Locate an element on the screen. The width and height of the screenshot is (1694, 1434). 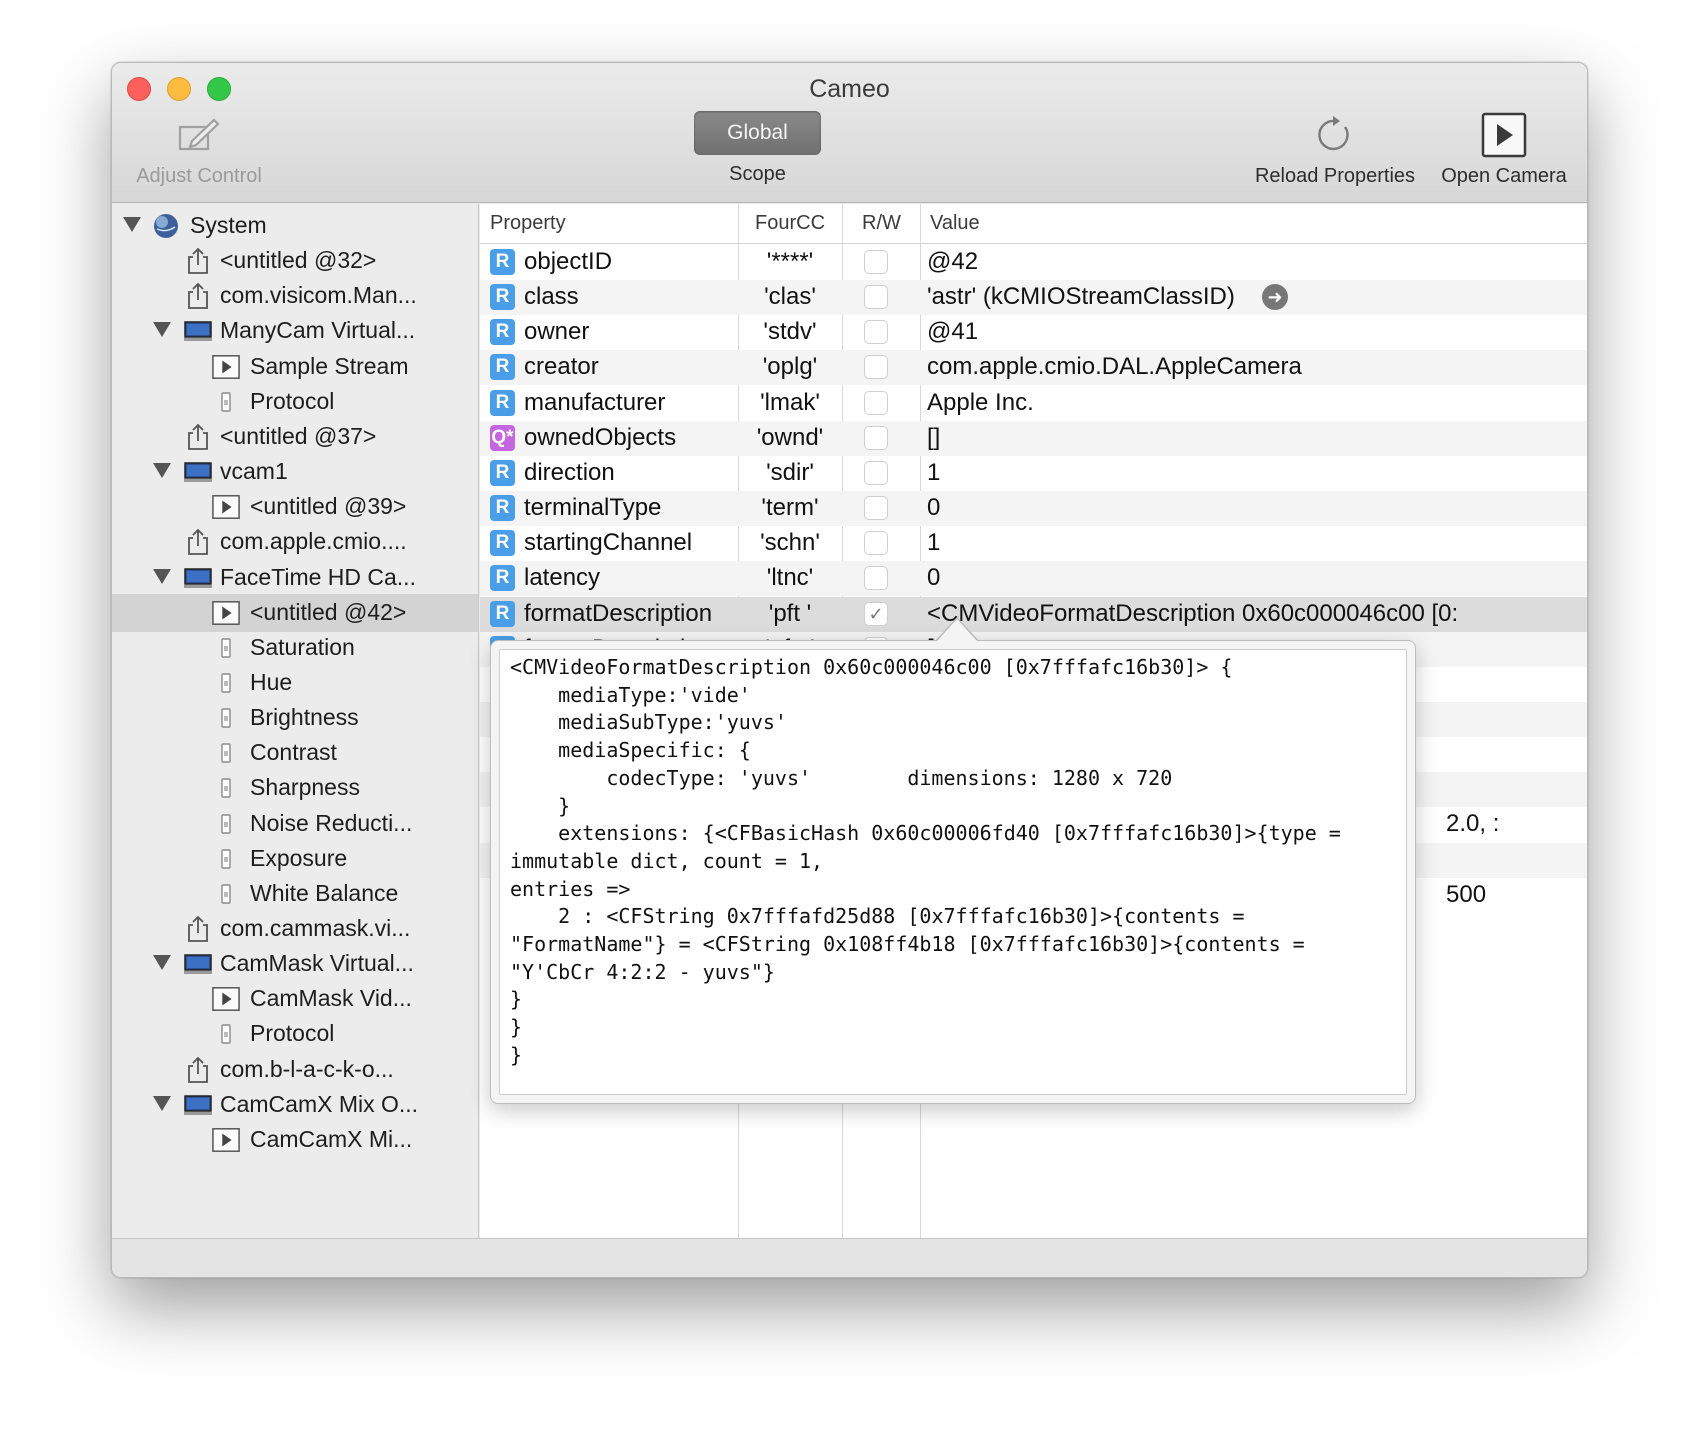
property-name: class is located at coordinates (551, 297).